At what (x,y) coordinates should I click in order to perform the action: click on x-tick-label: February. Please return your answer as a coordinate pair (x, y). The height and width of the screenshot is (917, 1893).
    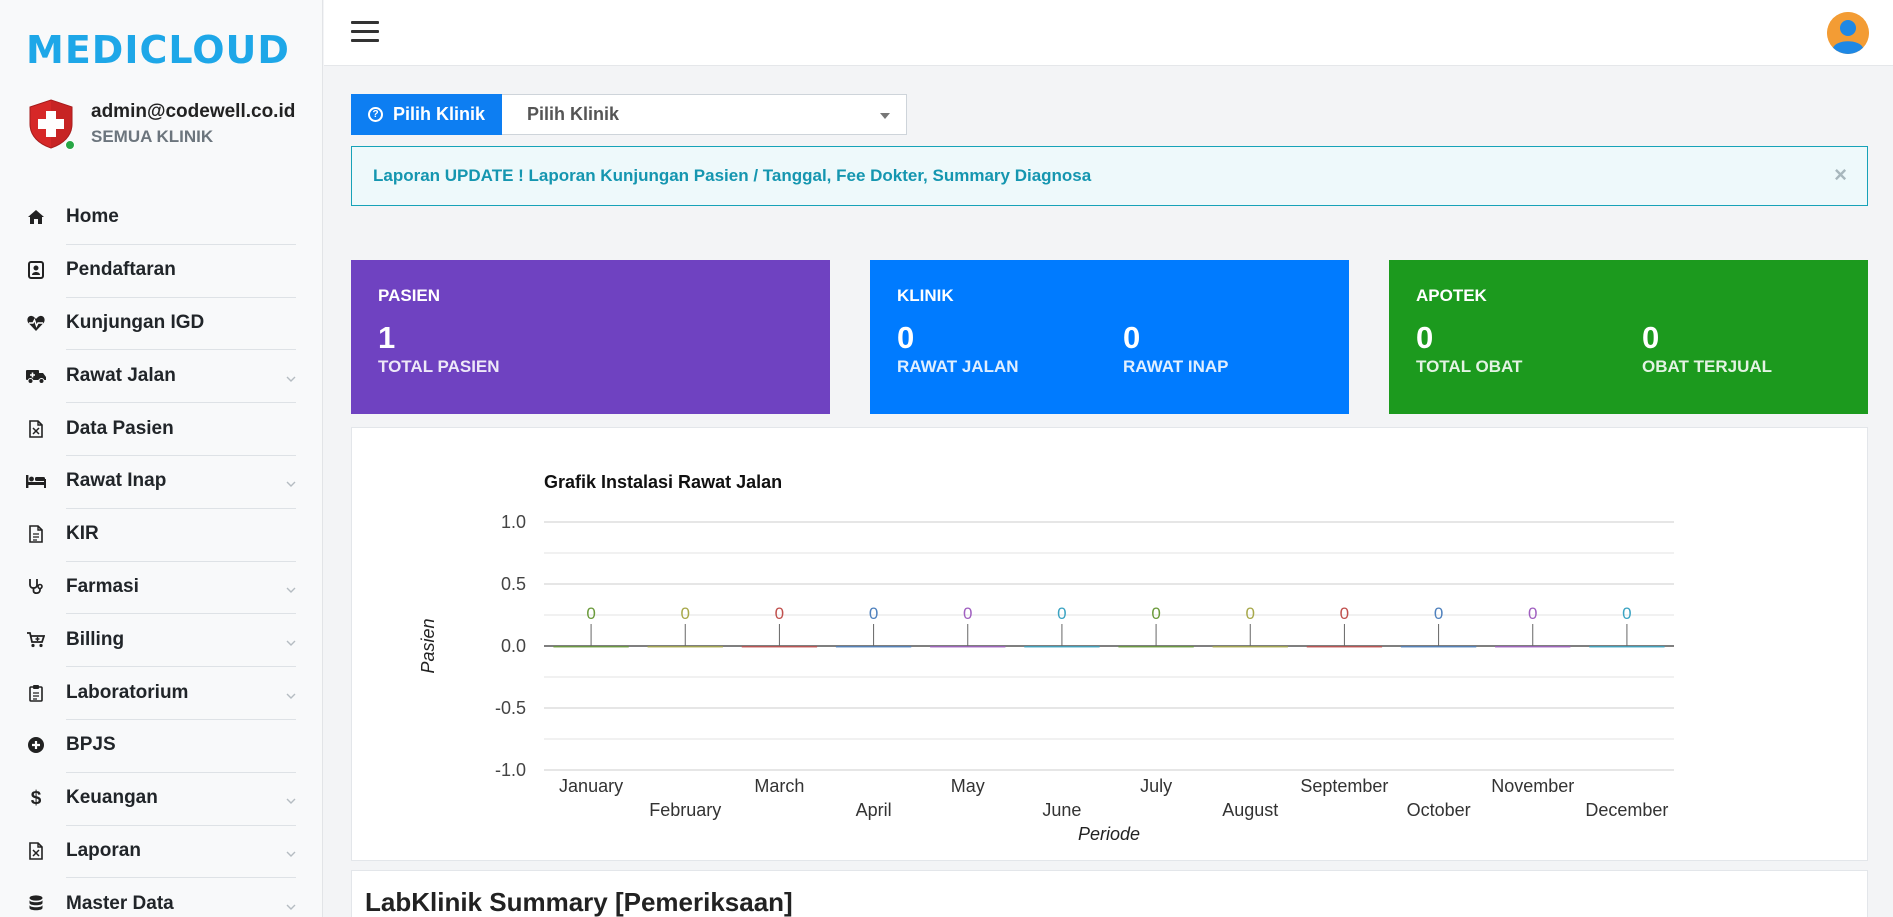
    Looking at the image, I should click on (685, 810).